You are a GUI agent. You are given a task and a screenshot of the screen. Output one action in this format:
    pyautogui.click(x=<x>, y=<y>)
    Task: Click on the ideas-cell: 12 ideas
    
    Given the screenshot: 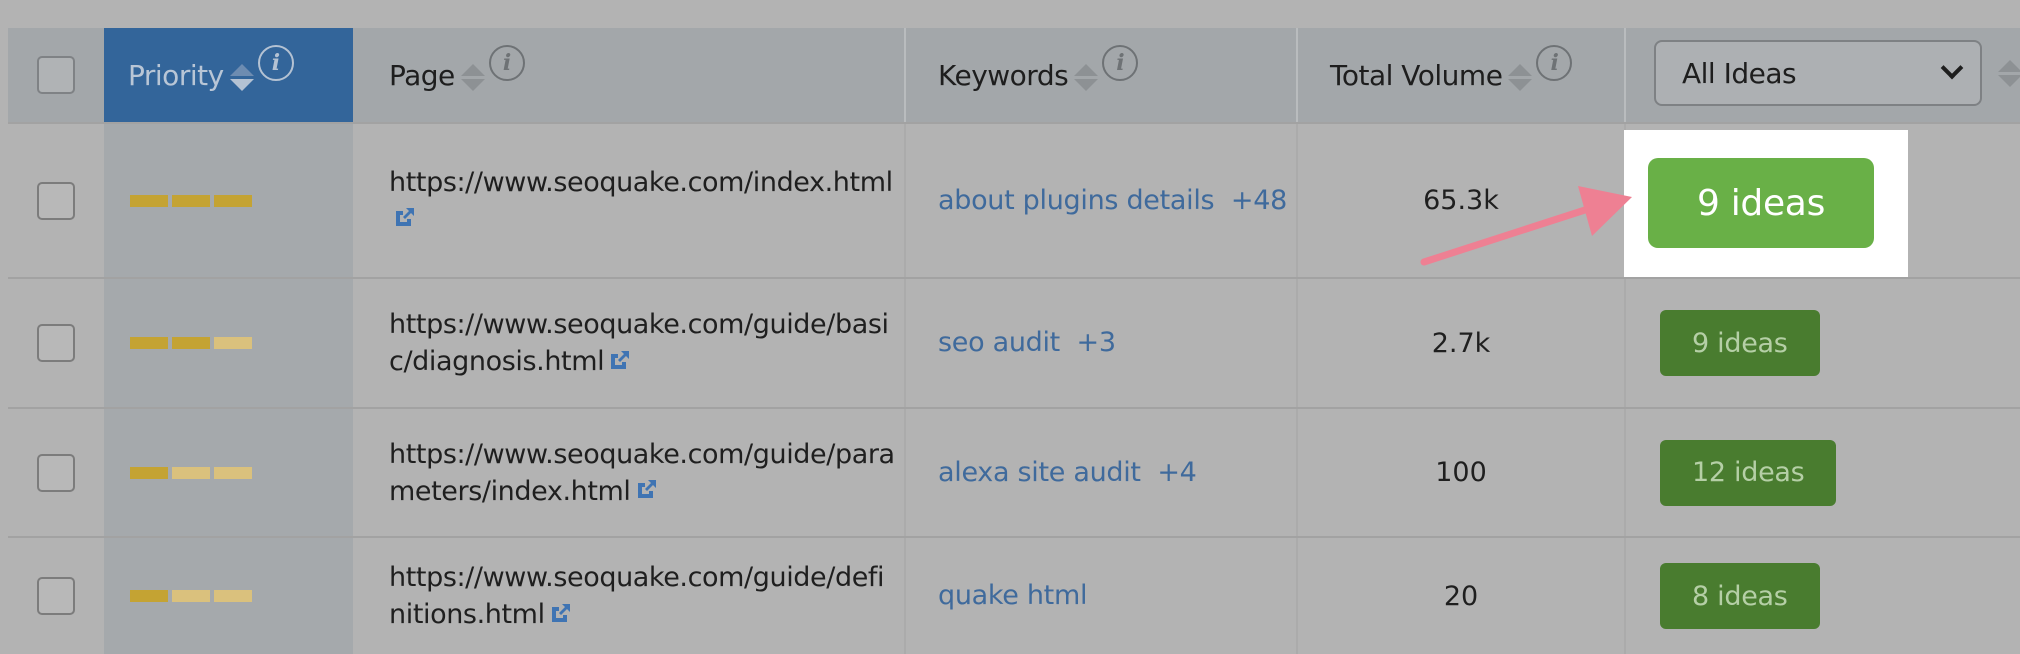 What is the action you would take?
    pyautogui.click(x=1822, y=472)
    